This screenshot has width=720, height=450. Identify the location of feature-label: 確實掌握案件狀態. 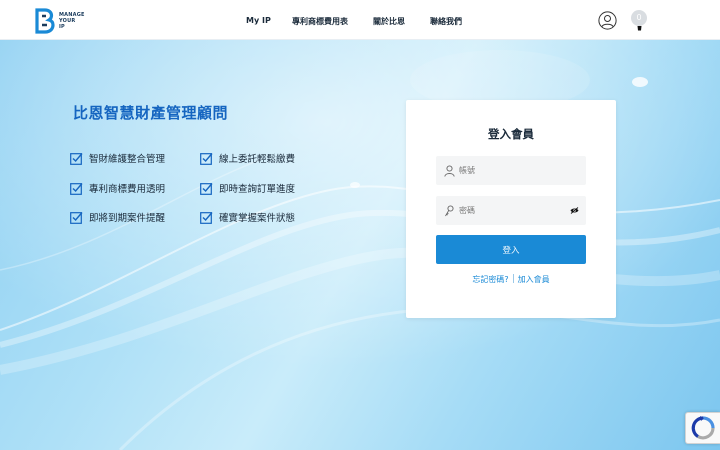
(257, 218).